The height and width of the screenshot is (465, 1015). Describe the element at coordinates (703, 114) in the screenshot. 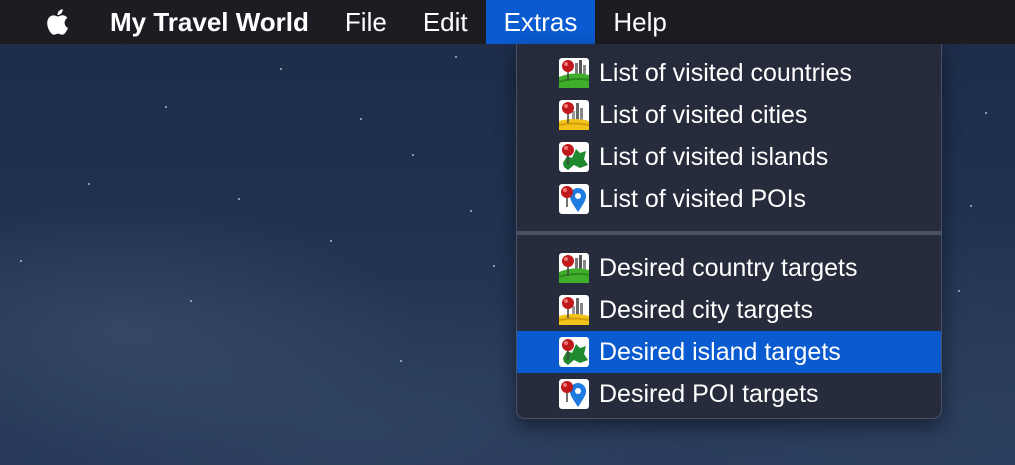

I see `menu-item-label: List of visited cities` at that location.